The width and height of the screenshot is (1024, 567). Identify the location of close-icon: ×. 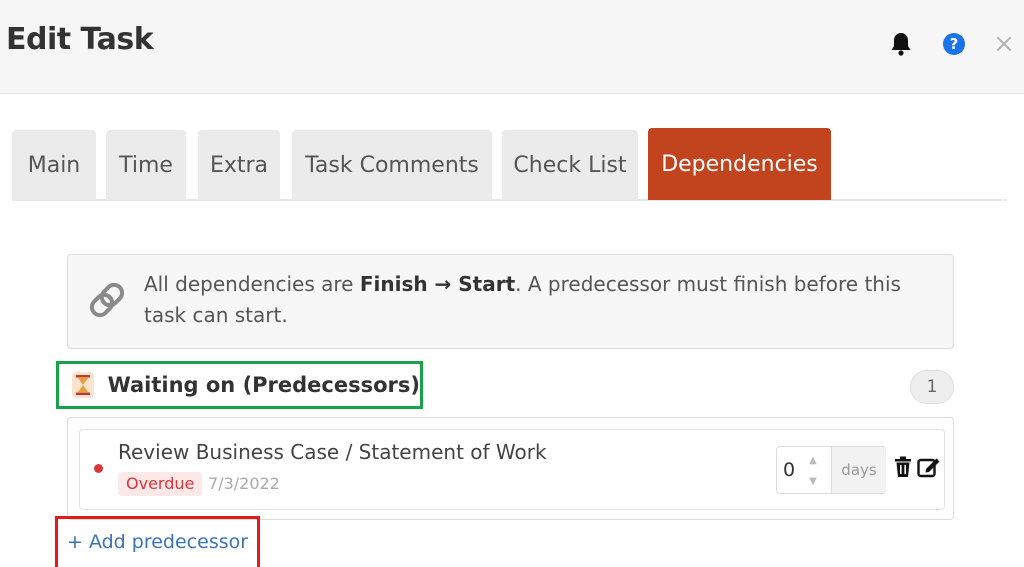
(1004, 44).